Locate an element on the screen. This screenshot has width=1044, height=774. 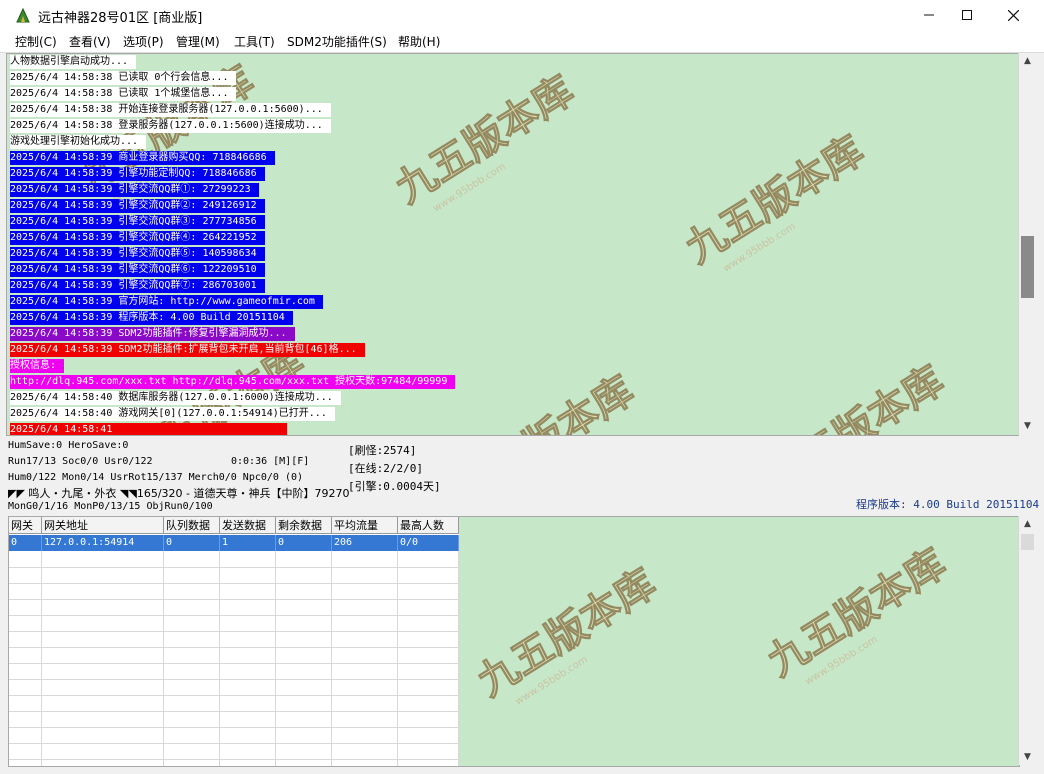
column-header: 队列数据 is located at coordinates (192, 525).